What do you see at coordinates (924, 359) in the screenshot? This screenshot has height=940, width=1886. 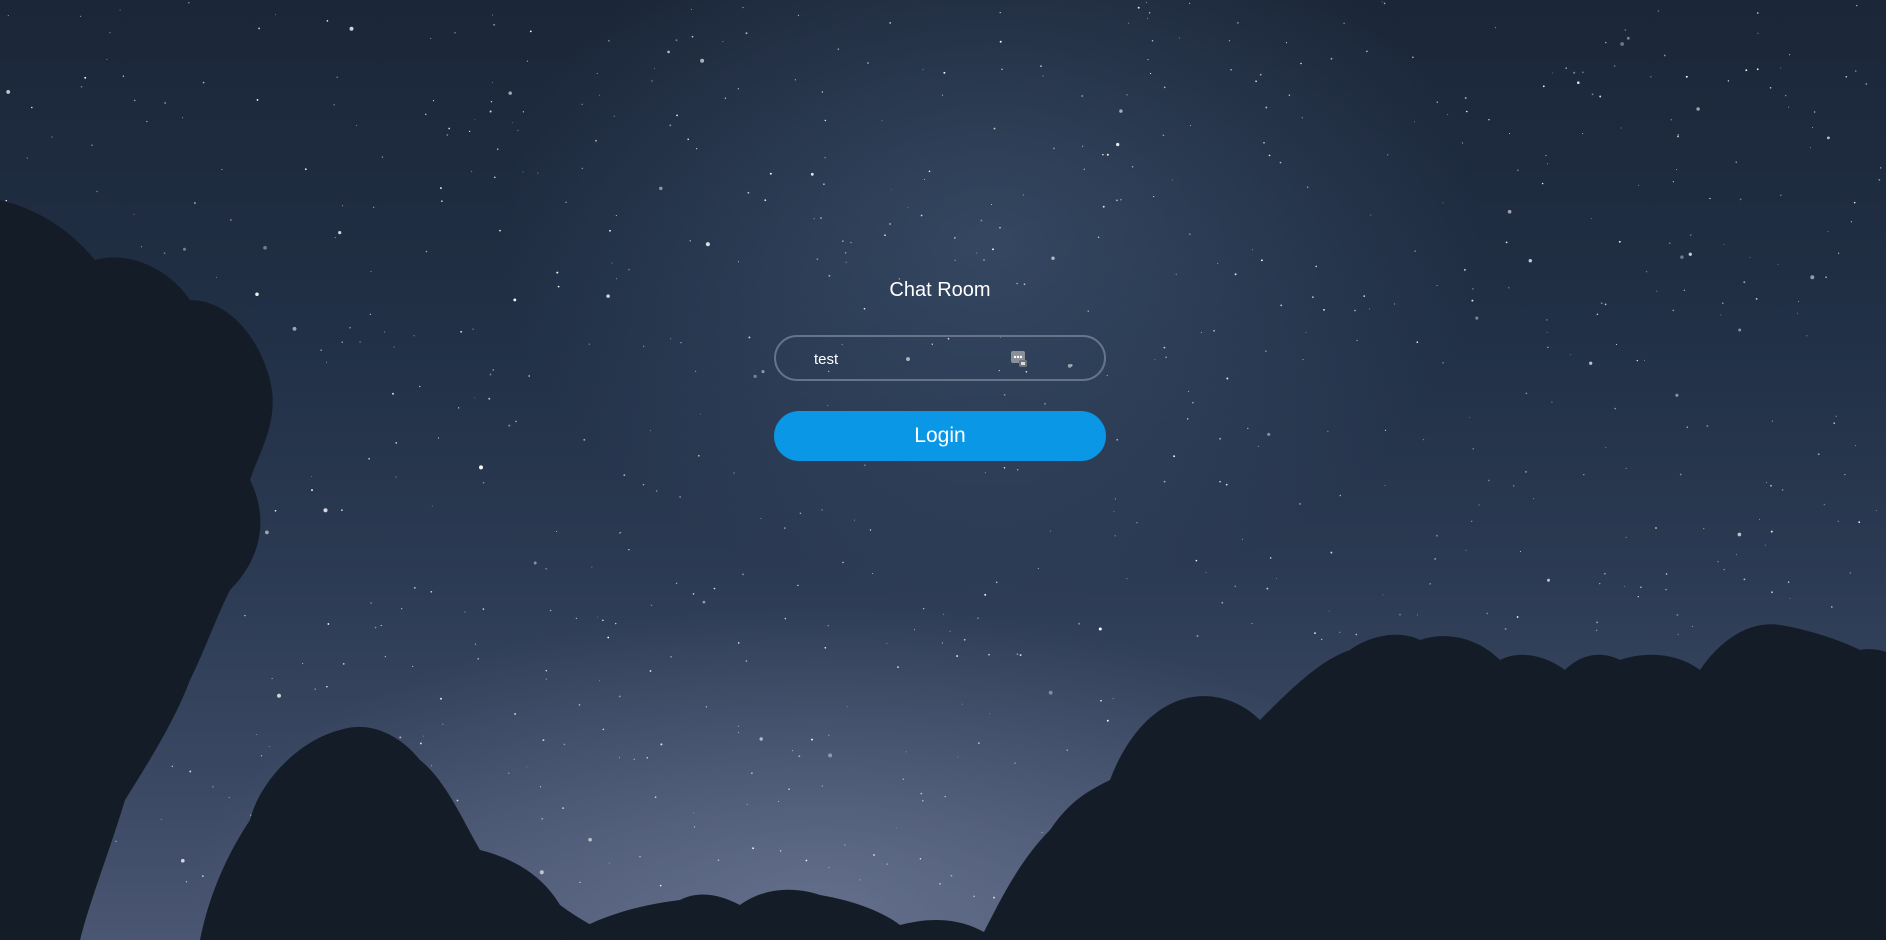 I see `username-input` at bounding box center [924, 359].